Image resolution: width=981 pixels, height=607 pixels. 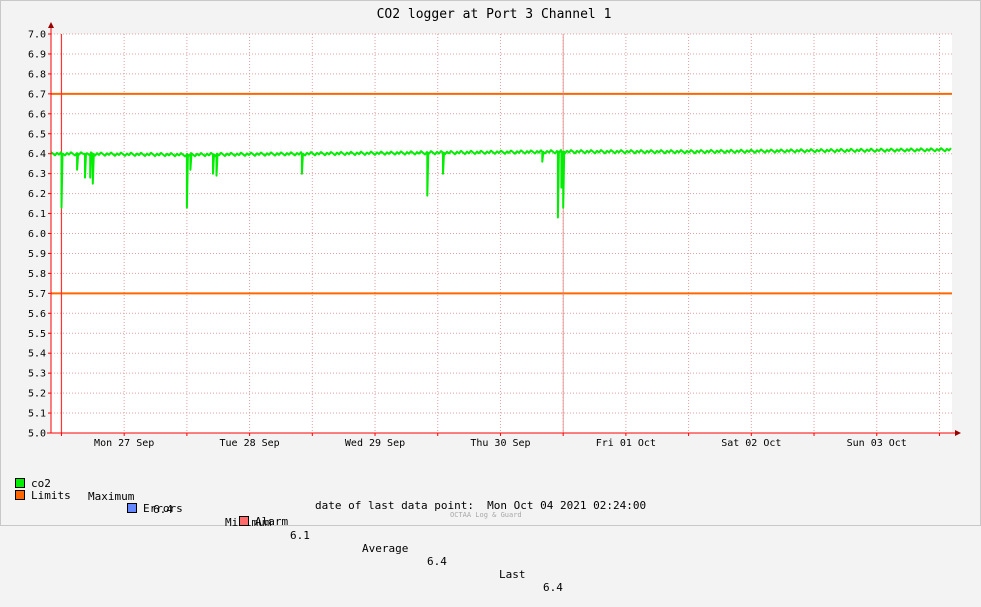 I want to click on y-tick-label: 6.4, so click(x=37, y=154).